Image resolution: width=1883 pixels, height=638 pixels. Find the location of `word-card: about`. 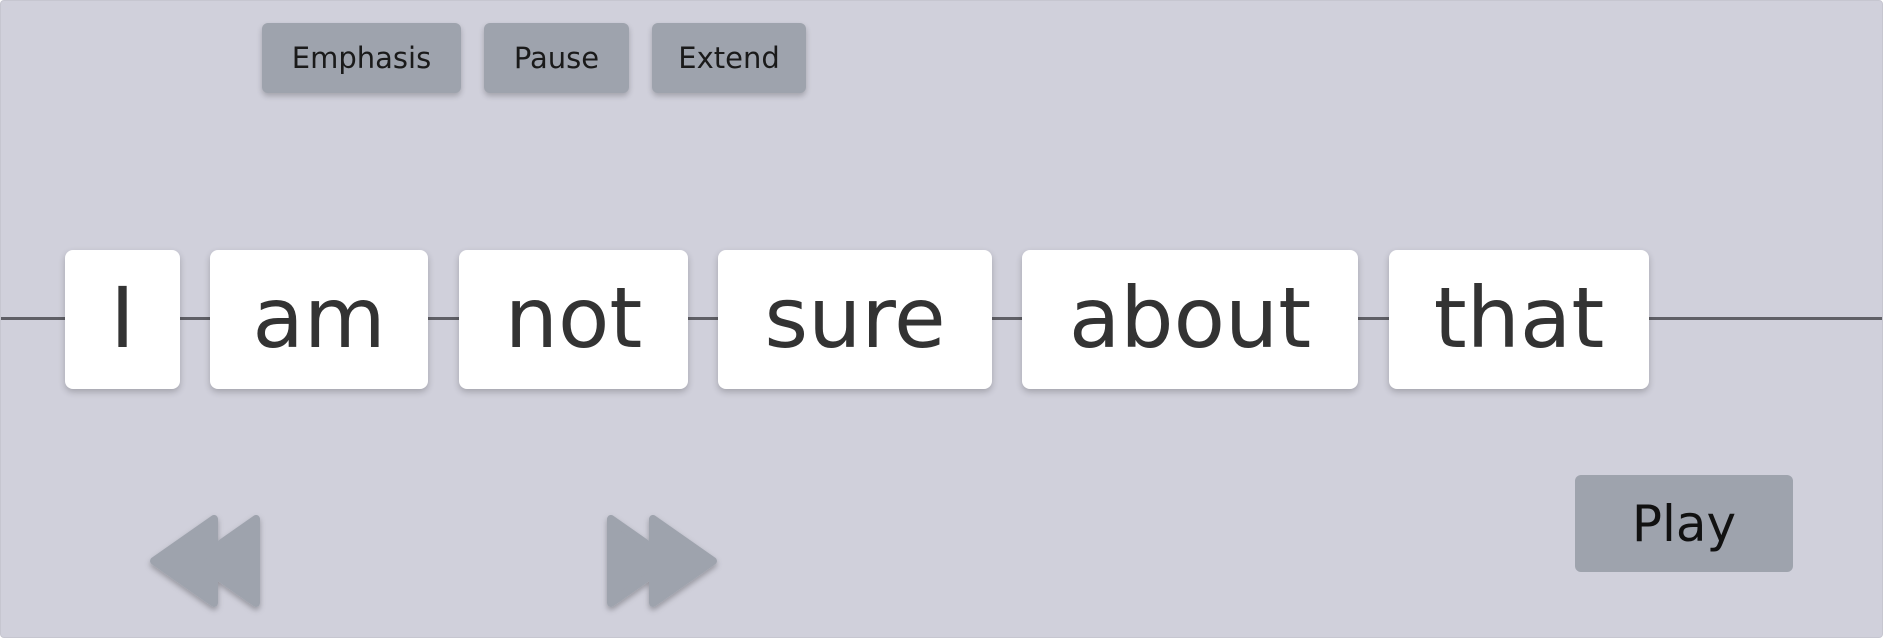

word-card: about is located at coordinates (1190, 319).